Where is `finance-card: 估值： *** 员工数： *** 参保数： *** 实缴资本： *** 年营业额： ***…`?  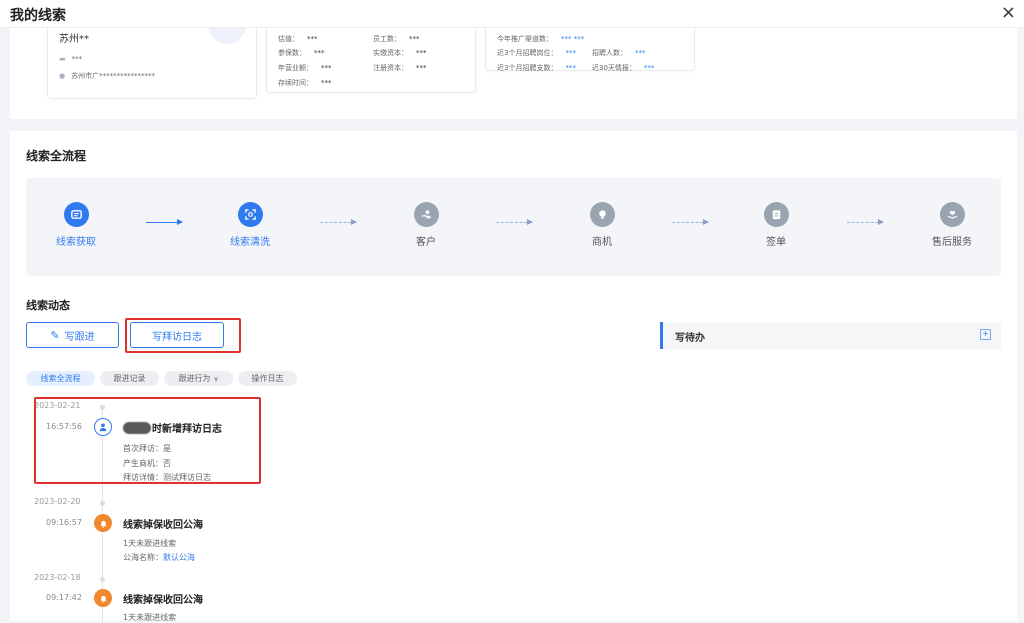
finance-card: 估值： *** 员工数： *** 参保数： *** 实缴资本： *** 年营业额： ***… is located at coordinates (371, 60).